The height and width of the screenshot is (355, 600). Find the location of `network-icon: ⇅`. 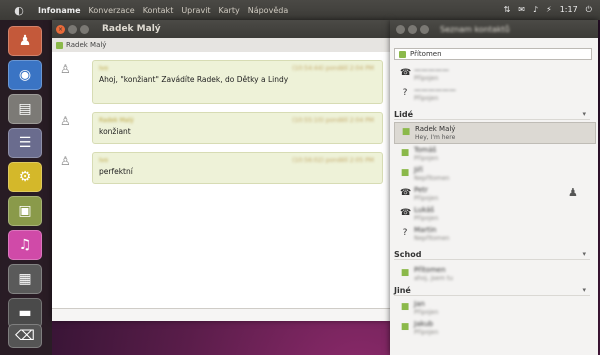

network-icon: ⇅ is located at coordinates (507, 10).